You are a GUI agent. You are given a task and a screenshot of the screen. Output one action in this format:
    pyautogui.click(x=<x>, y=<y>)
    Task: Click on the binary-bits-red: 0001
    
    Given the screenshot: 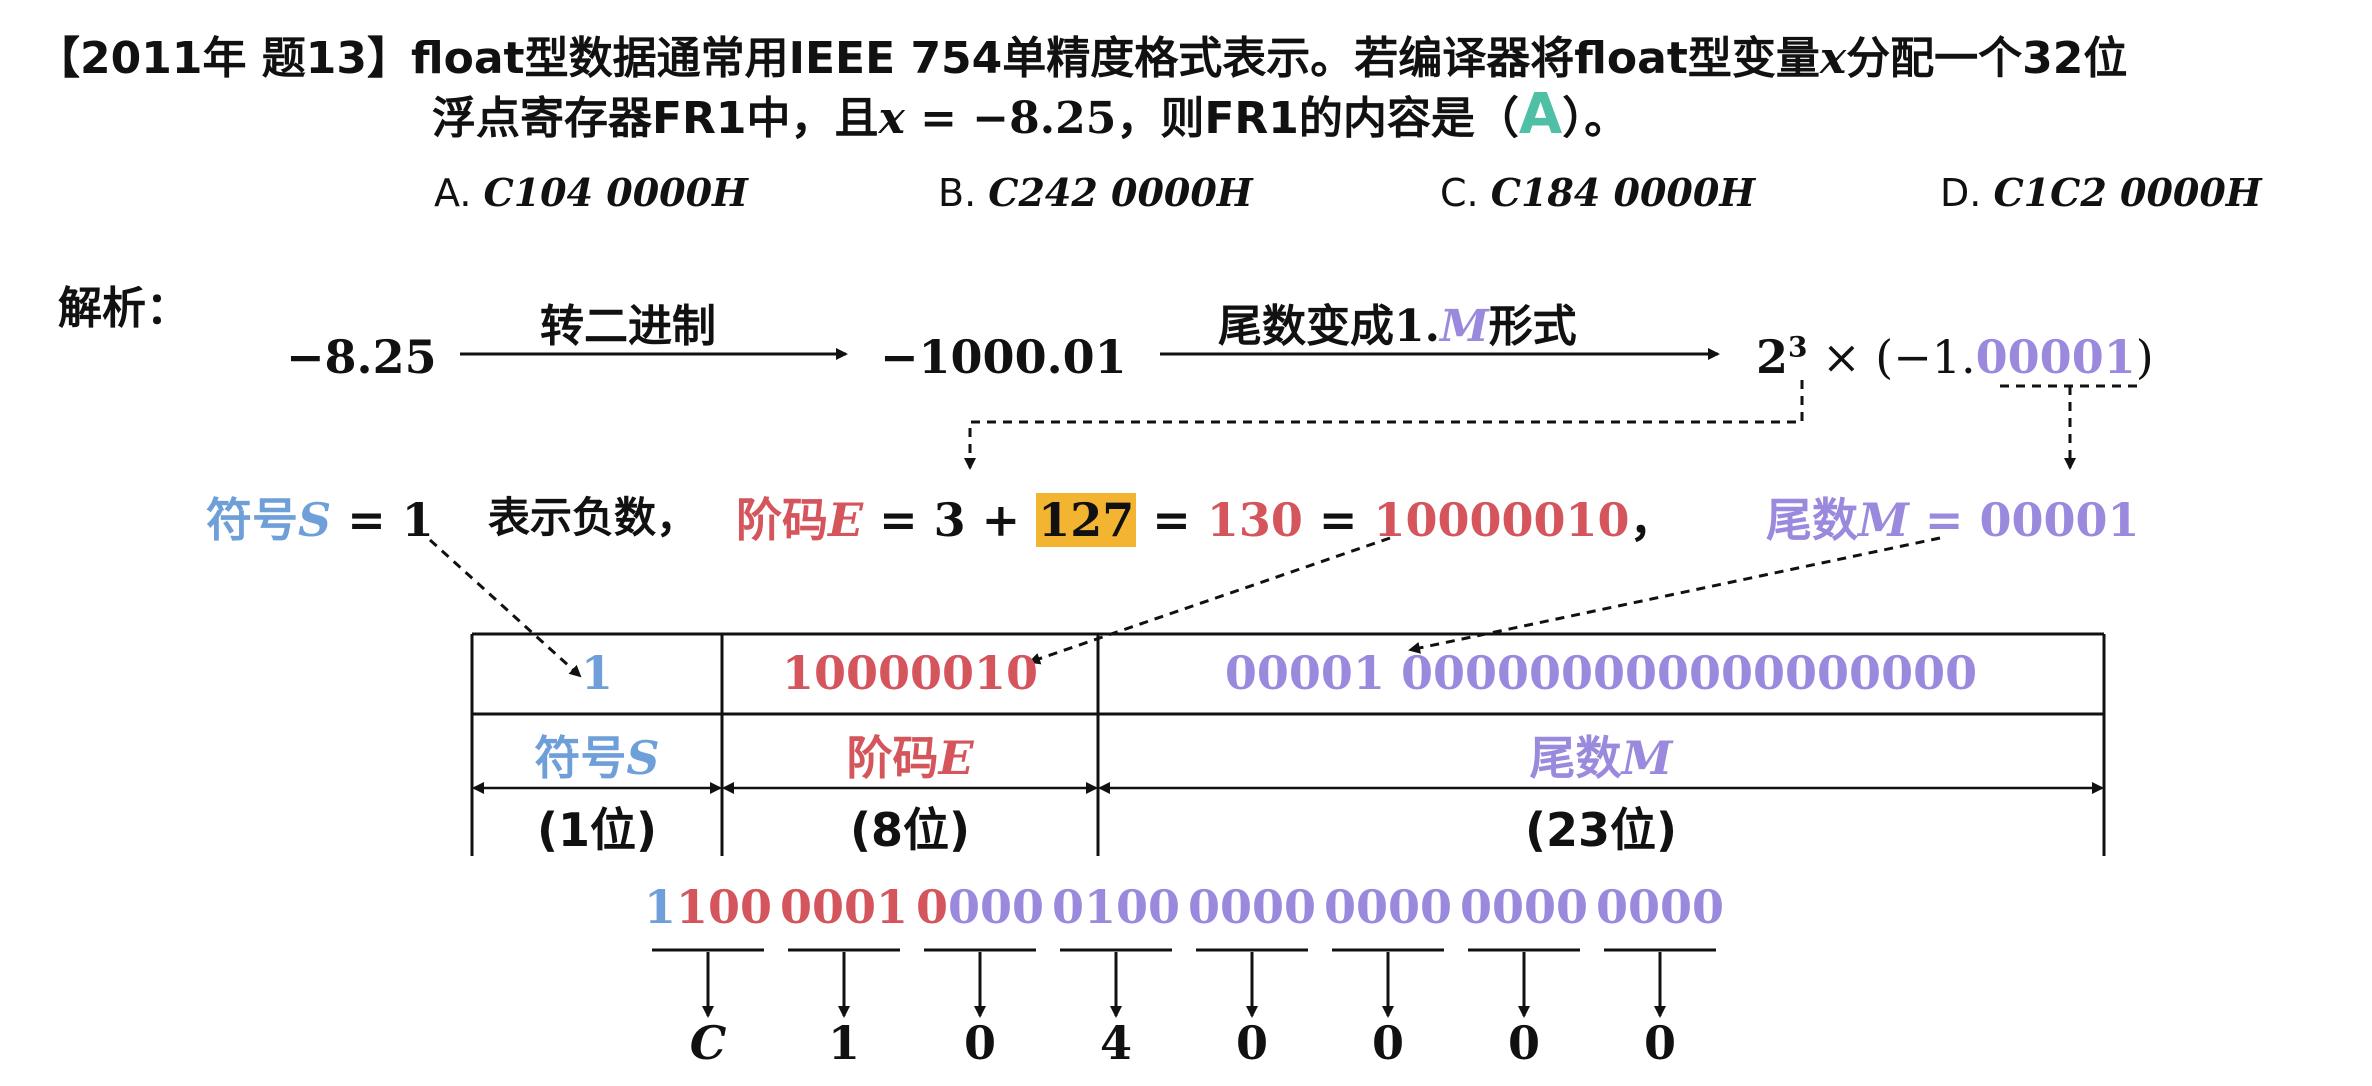 What is the action you would take?
    pyautogui.click(x=844, y=907)
    